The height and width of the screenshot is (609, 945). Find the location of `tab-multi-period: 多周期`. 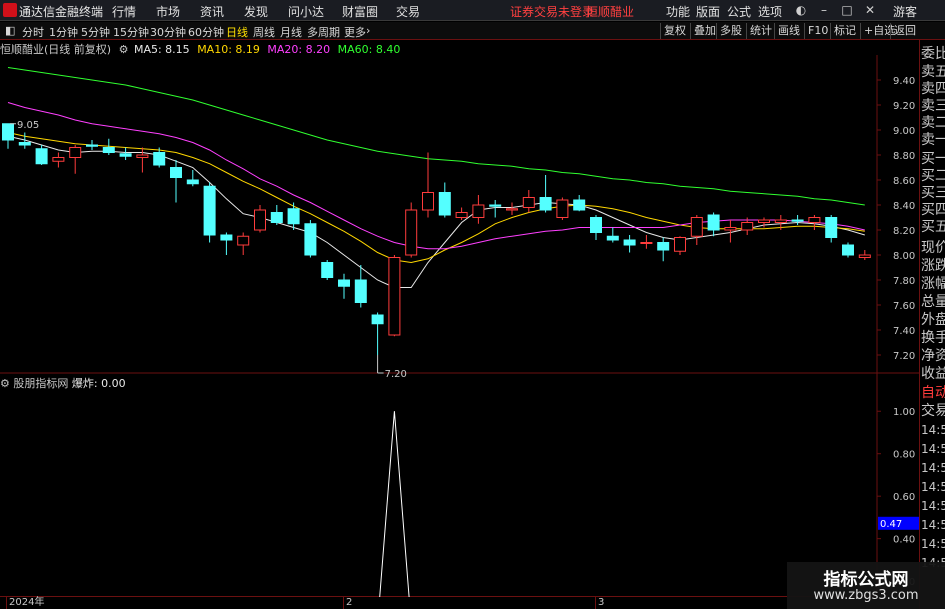

tab-multi-period: 多周期 is located at coordinates (323, 32).